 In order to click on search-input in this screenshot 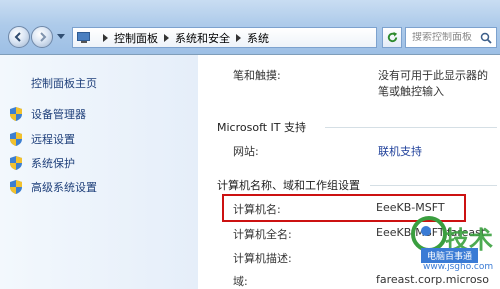, I will do `click(447, 37)`.